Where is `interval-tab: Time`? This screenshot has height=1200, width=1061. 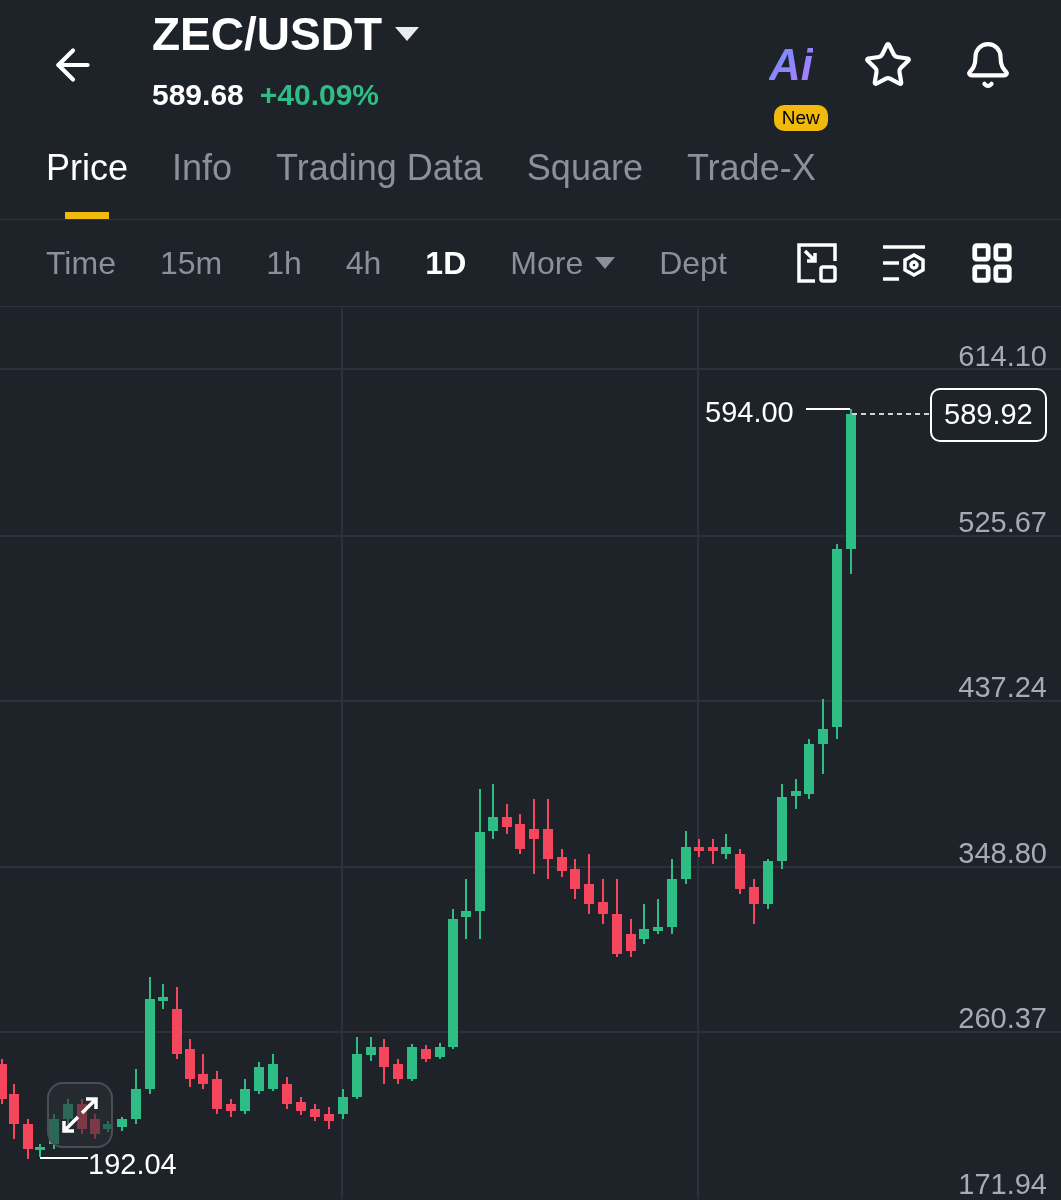
interval-tab: Time is located at coordinates (81, 263).